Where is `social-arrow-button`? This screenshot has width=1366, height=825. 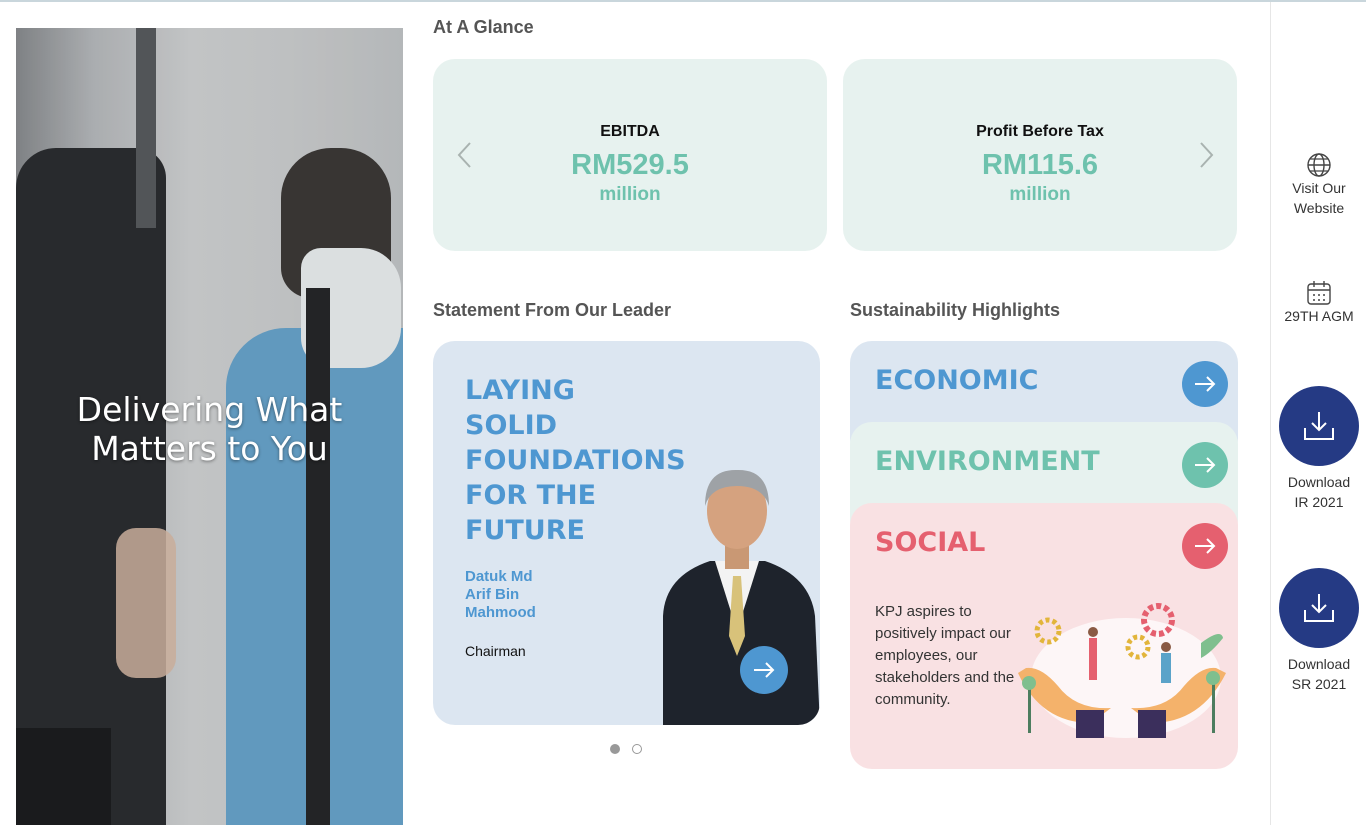
social-arrow-button is located at coordinates (1205, 546).